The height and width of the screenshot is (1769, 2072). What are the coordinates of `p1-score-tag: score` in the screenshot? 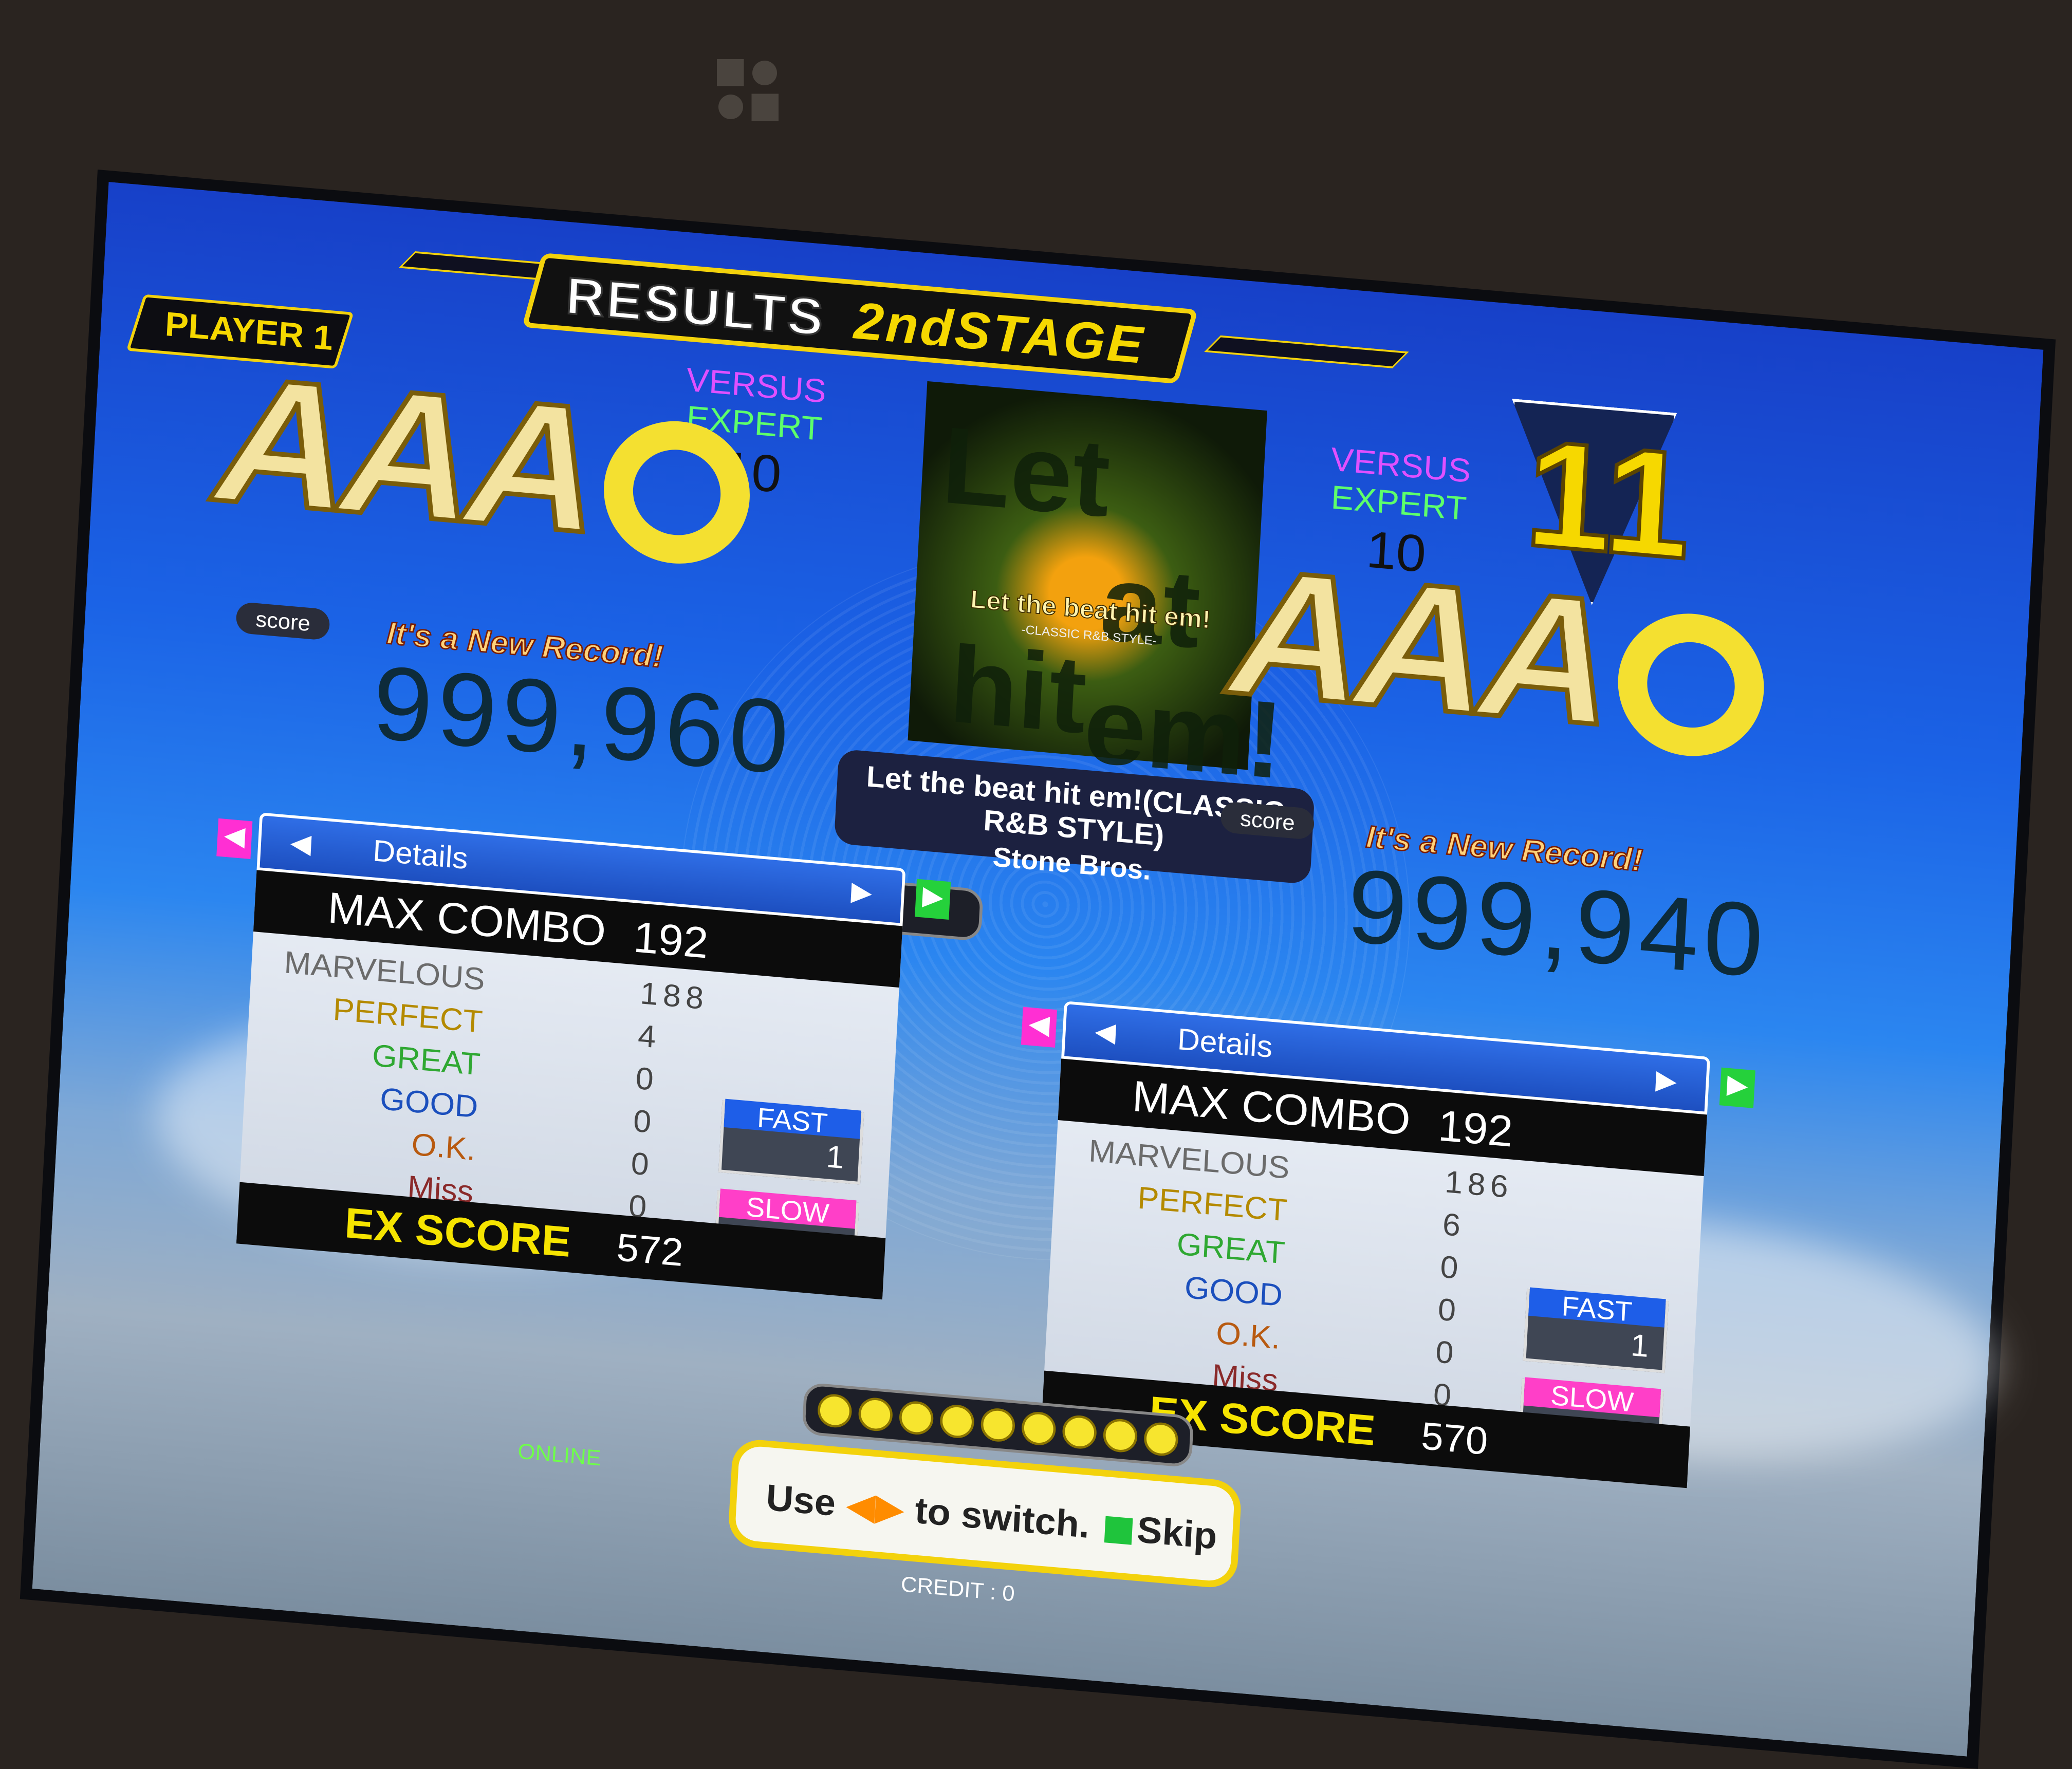 It's located at (283, 621).